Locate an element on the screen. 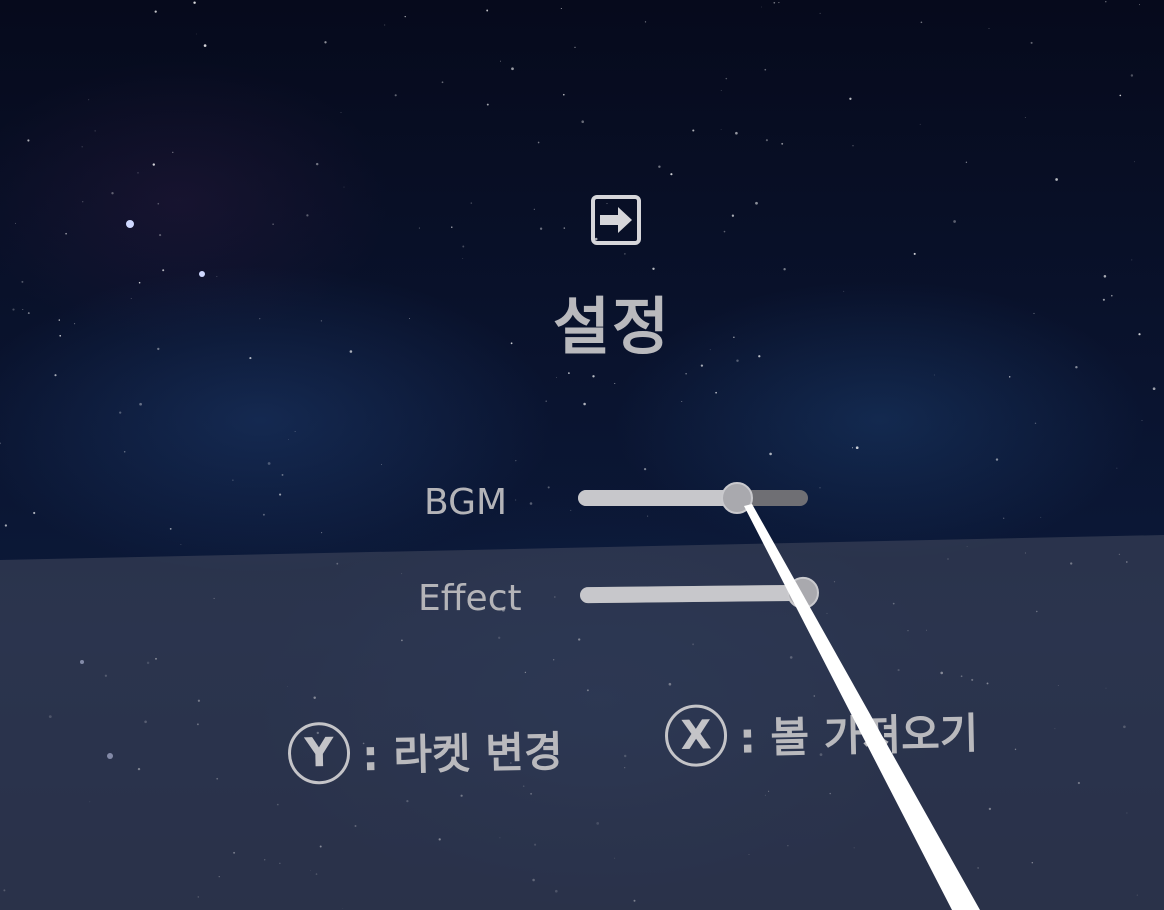 The width and height of the screenshot is (1164, 910). hint-text: : 라켓 변경 is located at coordinates (462, 753).